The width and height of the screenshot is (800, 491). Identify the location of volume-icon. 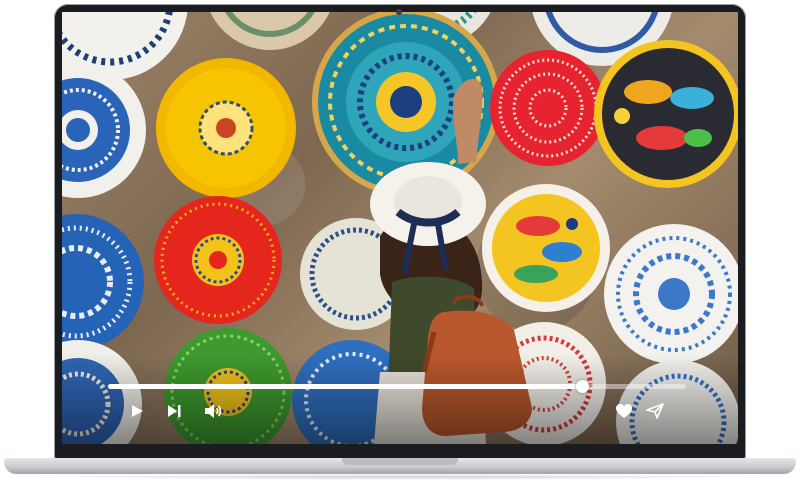
(213, 411).